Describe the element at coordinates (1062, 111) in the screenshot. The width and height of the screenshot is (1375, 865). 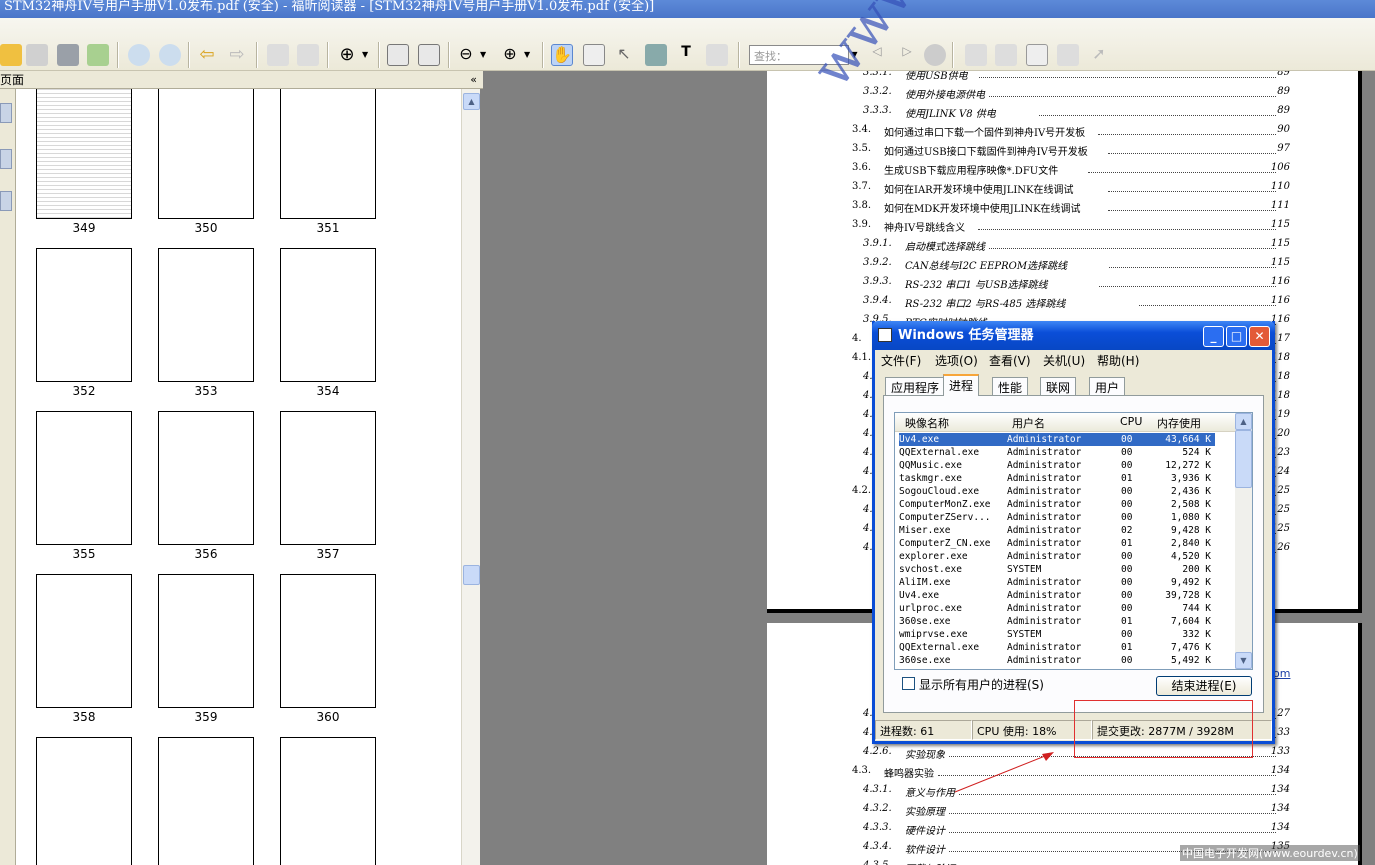
I see `toc-entry: 3.3.3. 使用JLINK V8 供电 89` at that location.